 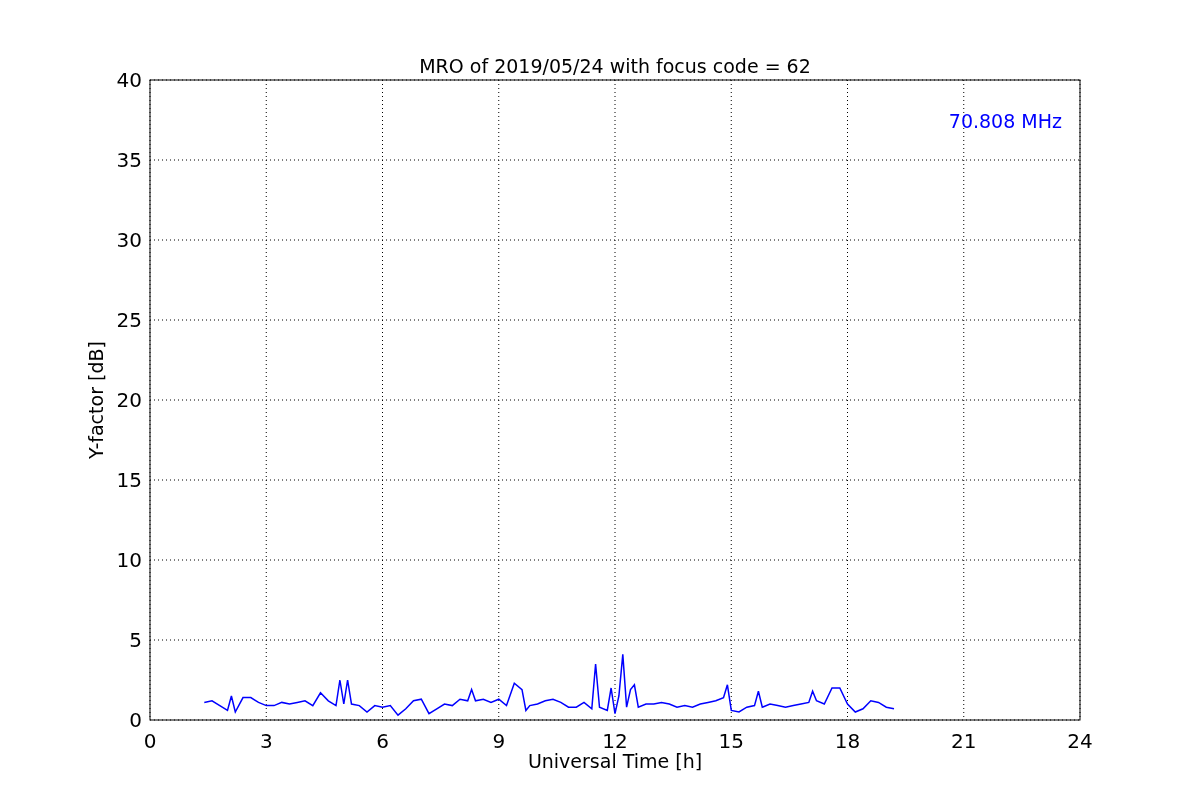 What do you see at coordinates (615, 761) in the screenshot?
I see `x-axis-label: Universal Time [h]` at bounding box center [615, 761].